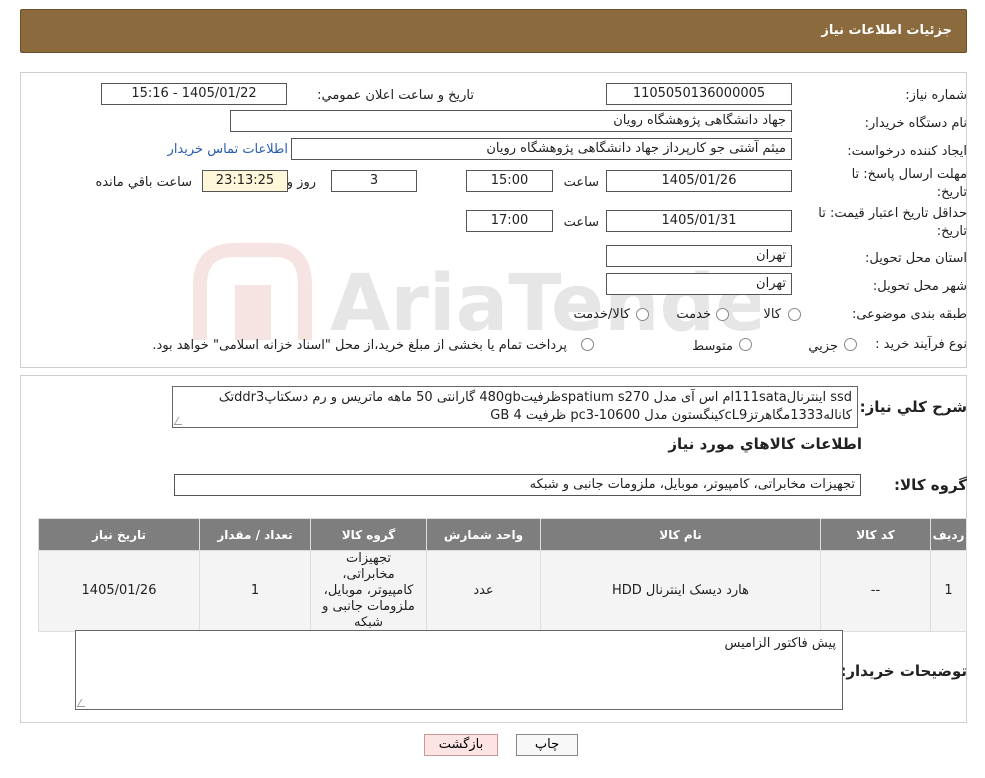 This screenshot has height=778, width=985. I want to click on goods-info-title: اطلاعات کالاهاي مورد نياز, so click(765, 444).